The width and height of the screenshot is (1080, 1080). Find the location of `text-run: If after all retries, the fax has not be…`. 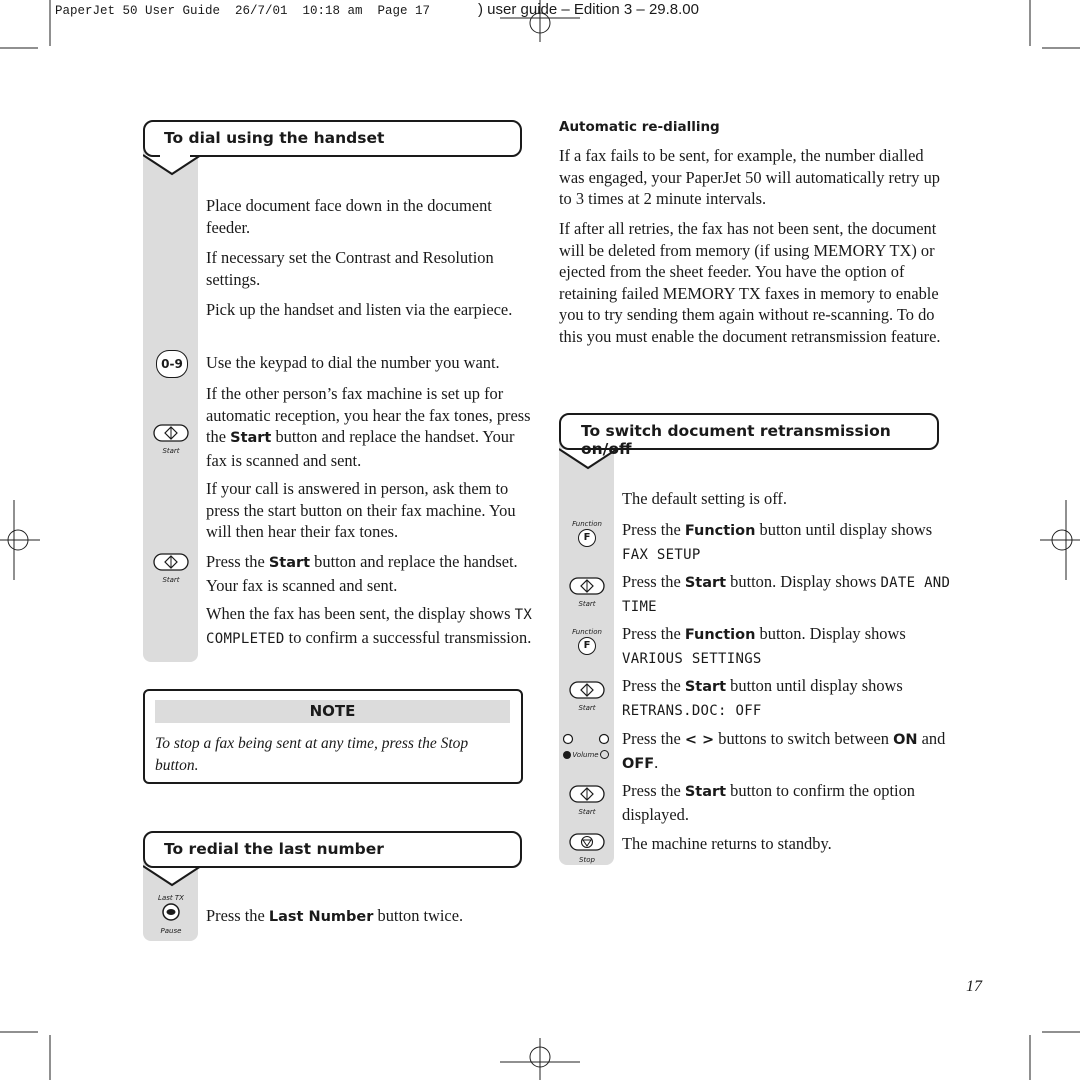

text-run: If after all retries, the fax has not be… is located at coordinates (750, 282).